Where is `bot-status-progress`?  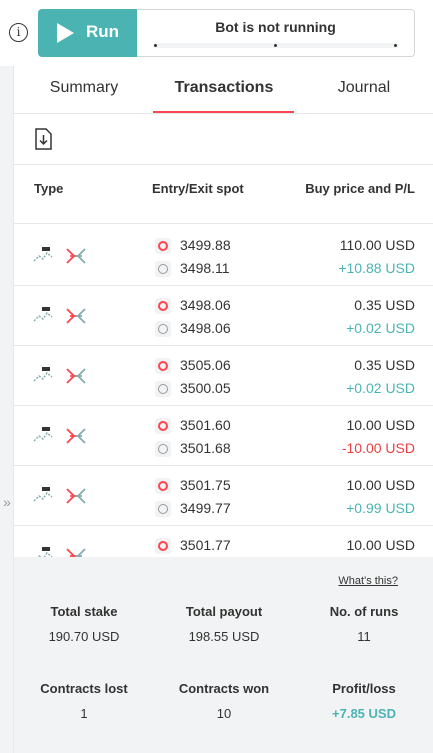
bot-status-progress is located at coordinates (276, 45).